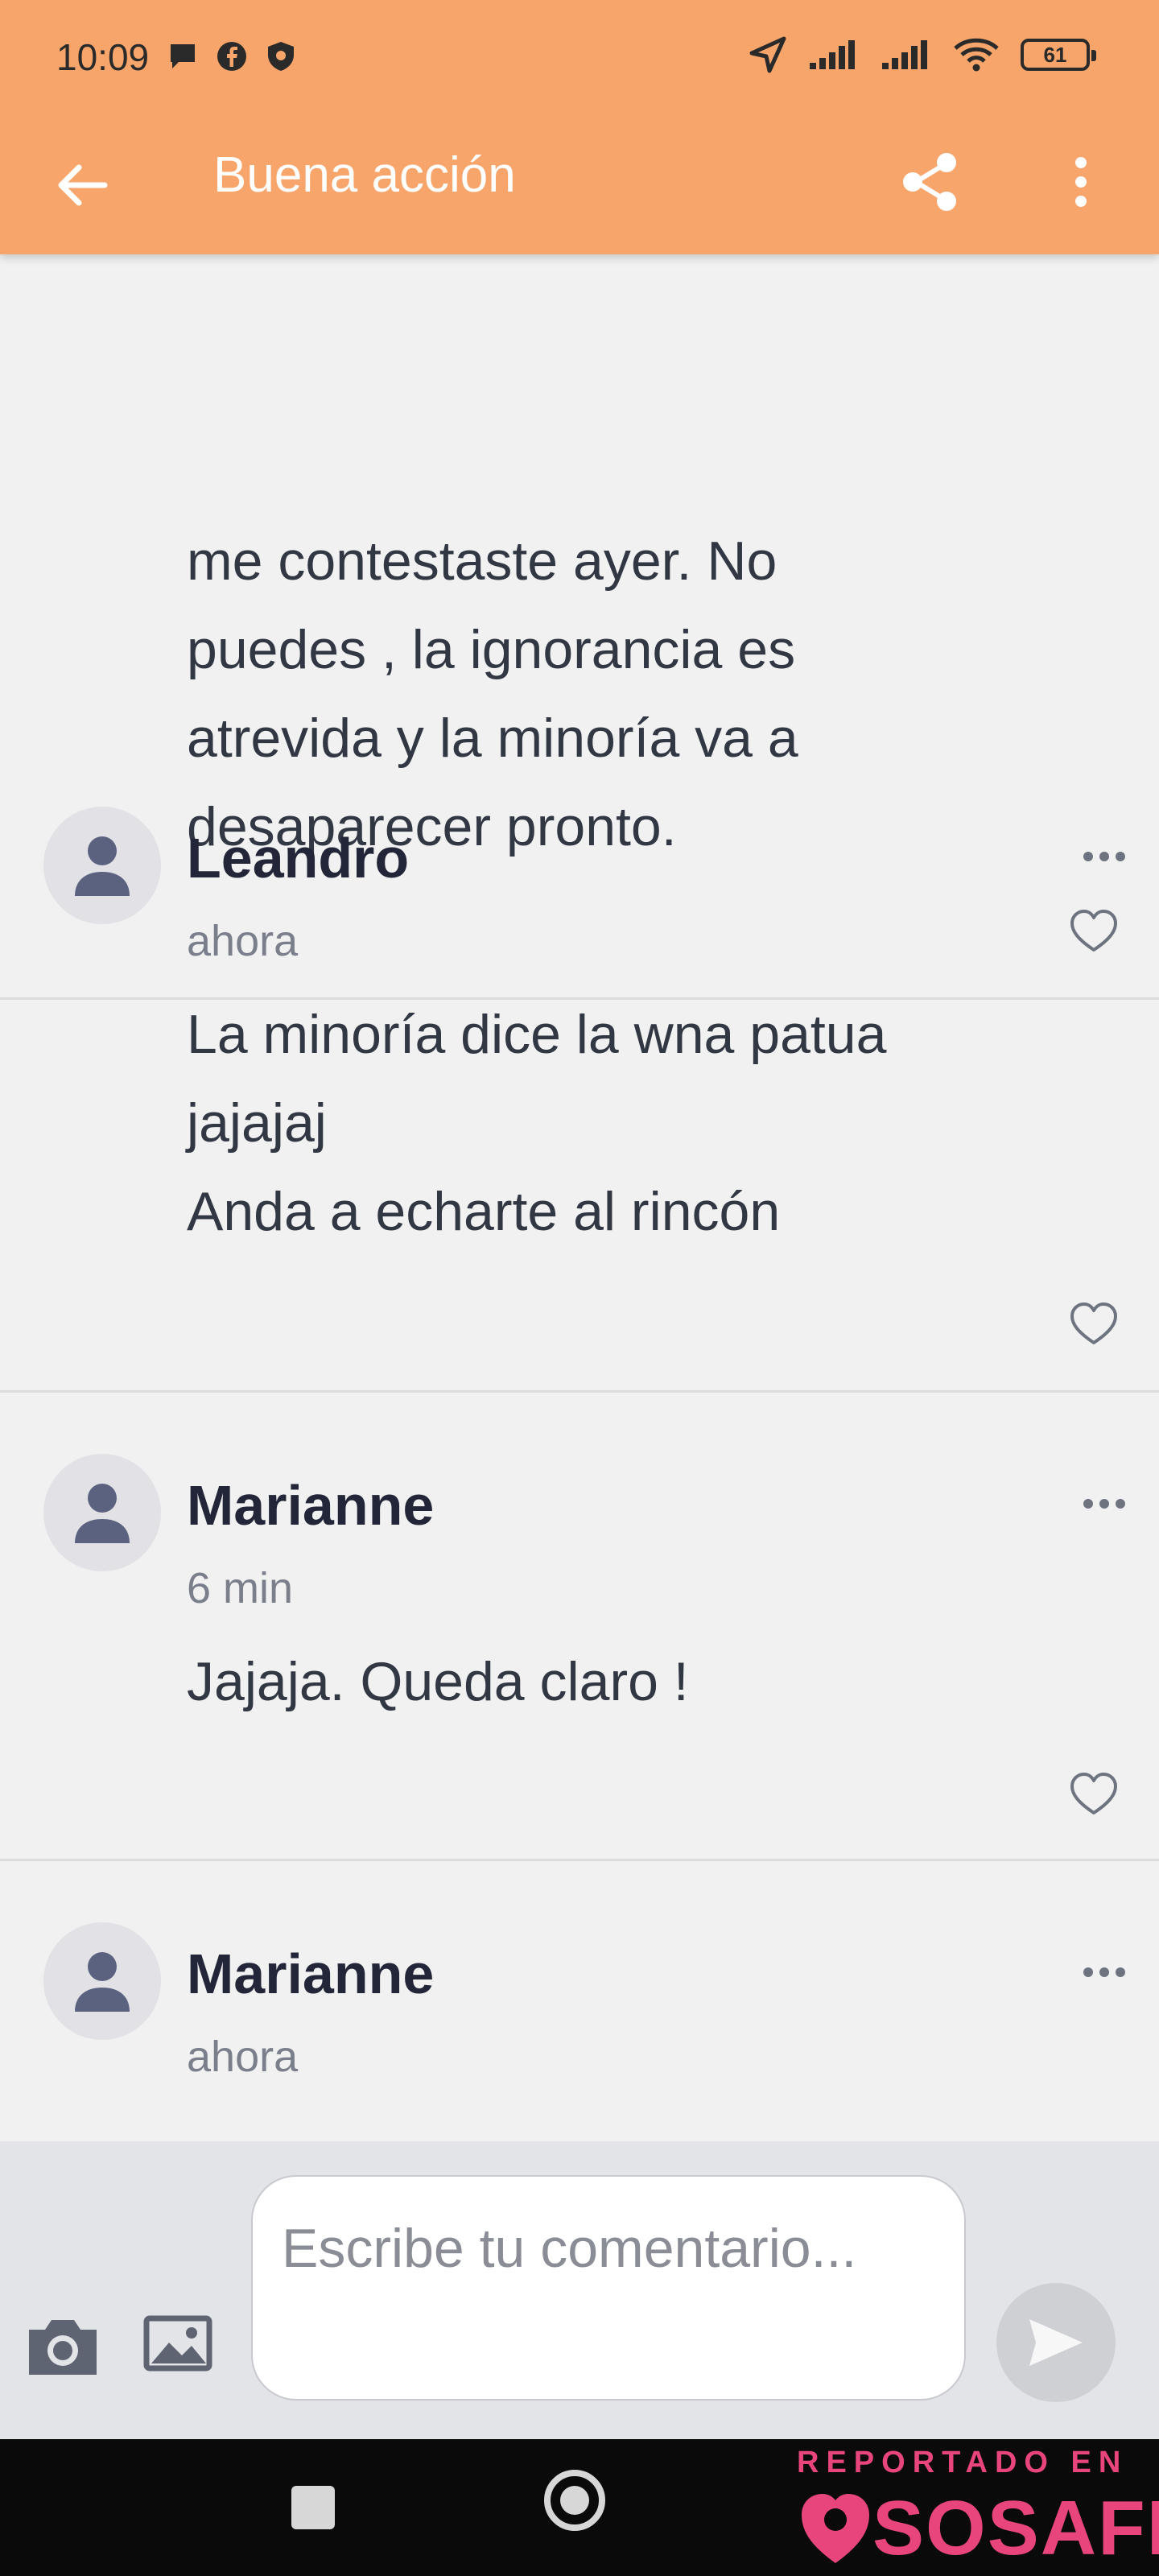  What do you see at coordinates (298, 858) in the screenshot?
I see `comment-author: Leandro` at bounding box center [298, 858].